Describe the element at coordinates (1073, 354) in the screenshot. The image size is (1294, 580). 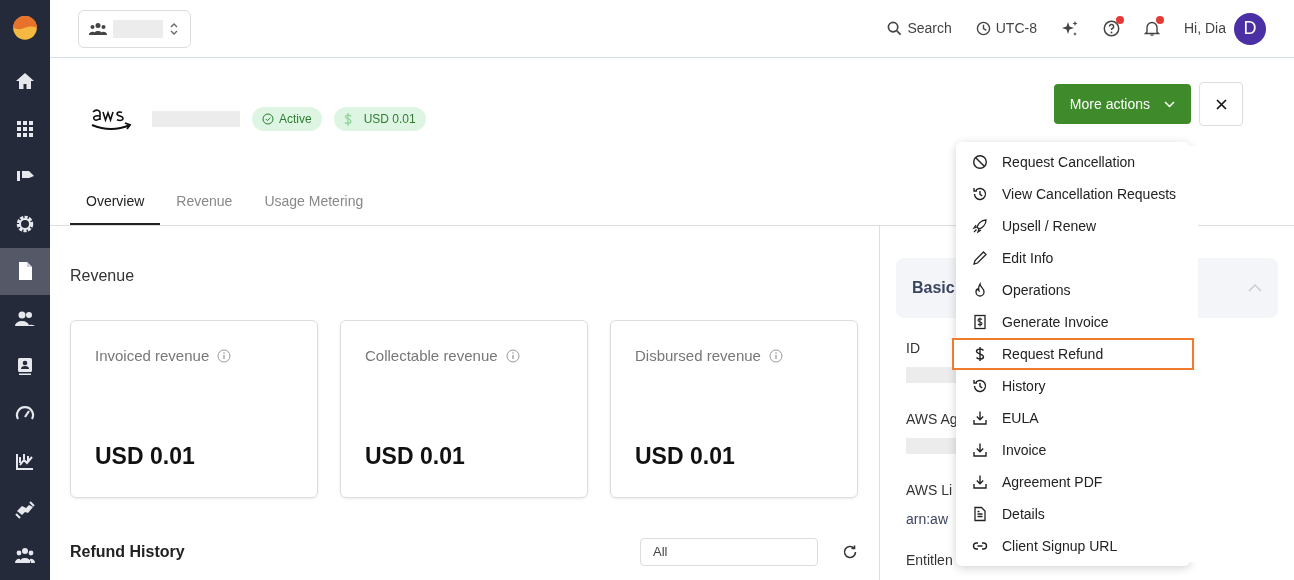
I see `menu-item: Request Refund` at that location.